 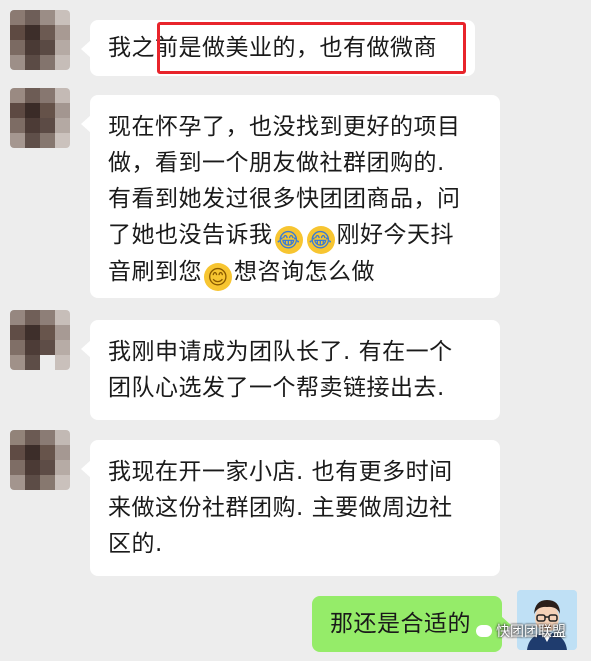 I want to click on message-text: 刚好今天抖, so click(x=395, y=235).